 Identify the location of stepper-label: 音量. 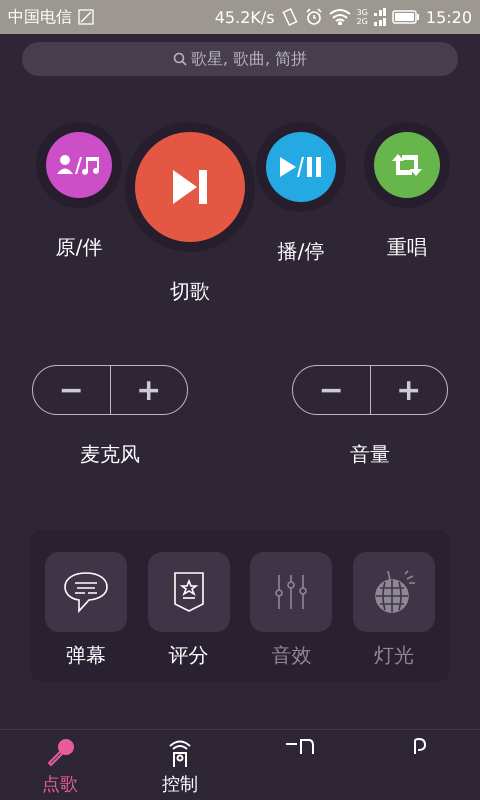
(370, 454).